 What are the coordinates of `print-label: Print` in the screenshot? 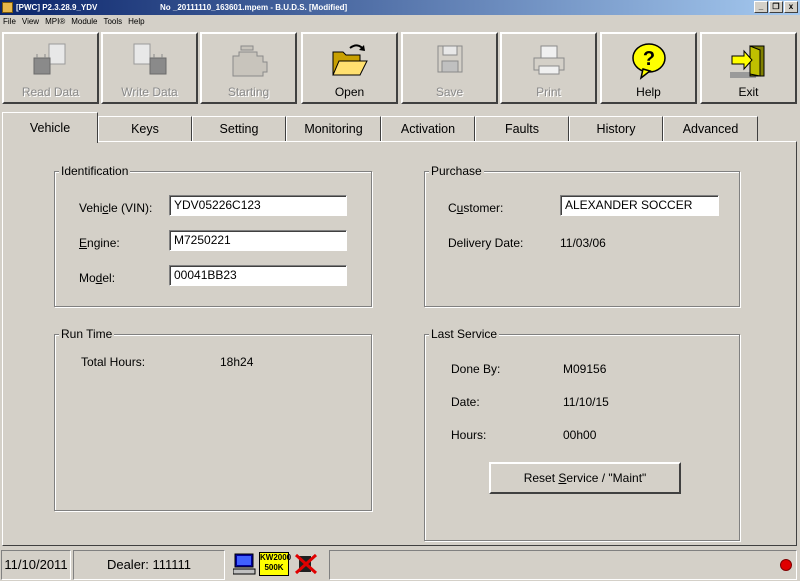 It's located at (548, 92).